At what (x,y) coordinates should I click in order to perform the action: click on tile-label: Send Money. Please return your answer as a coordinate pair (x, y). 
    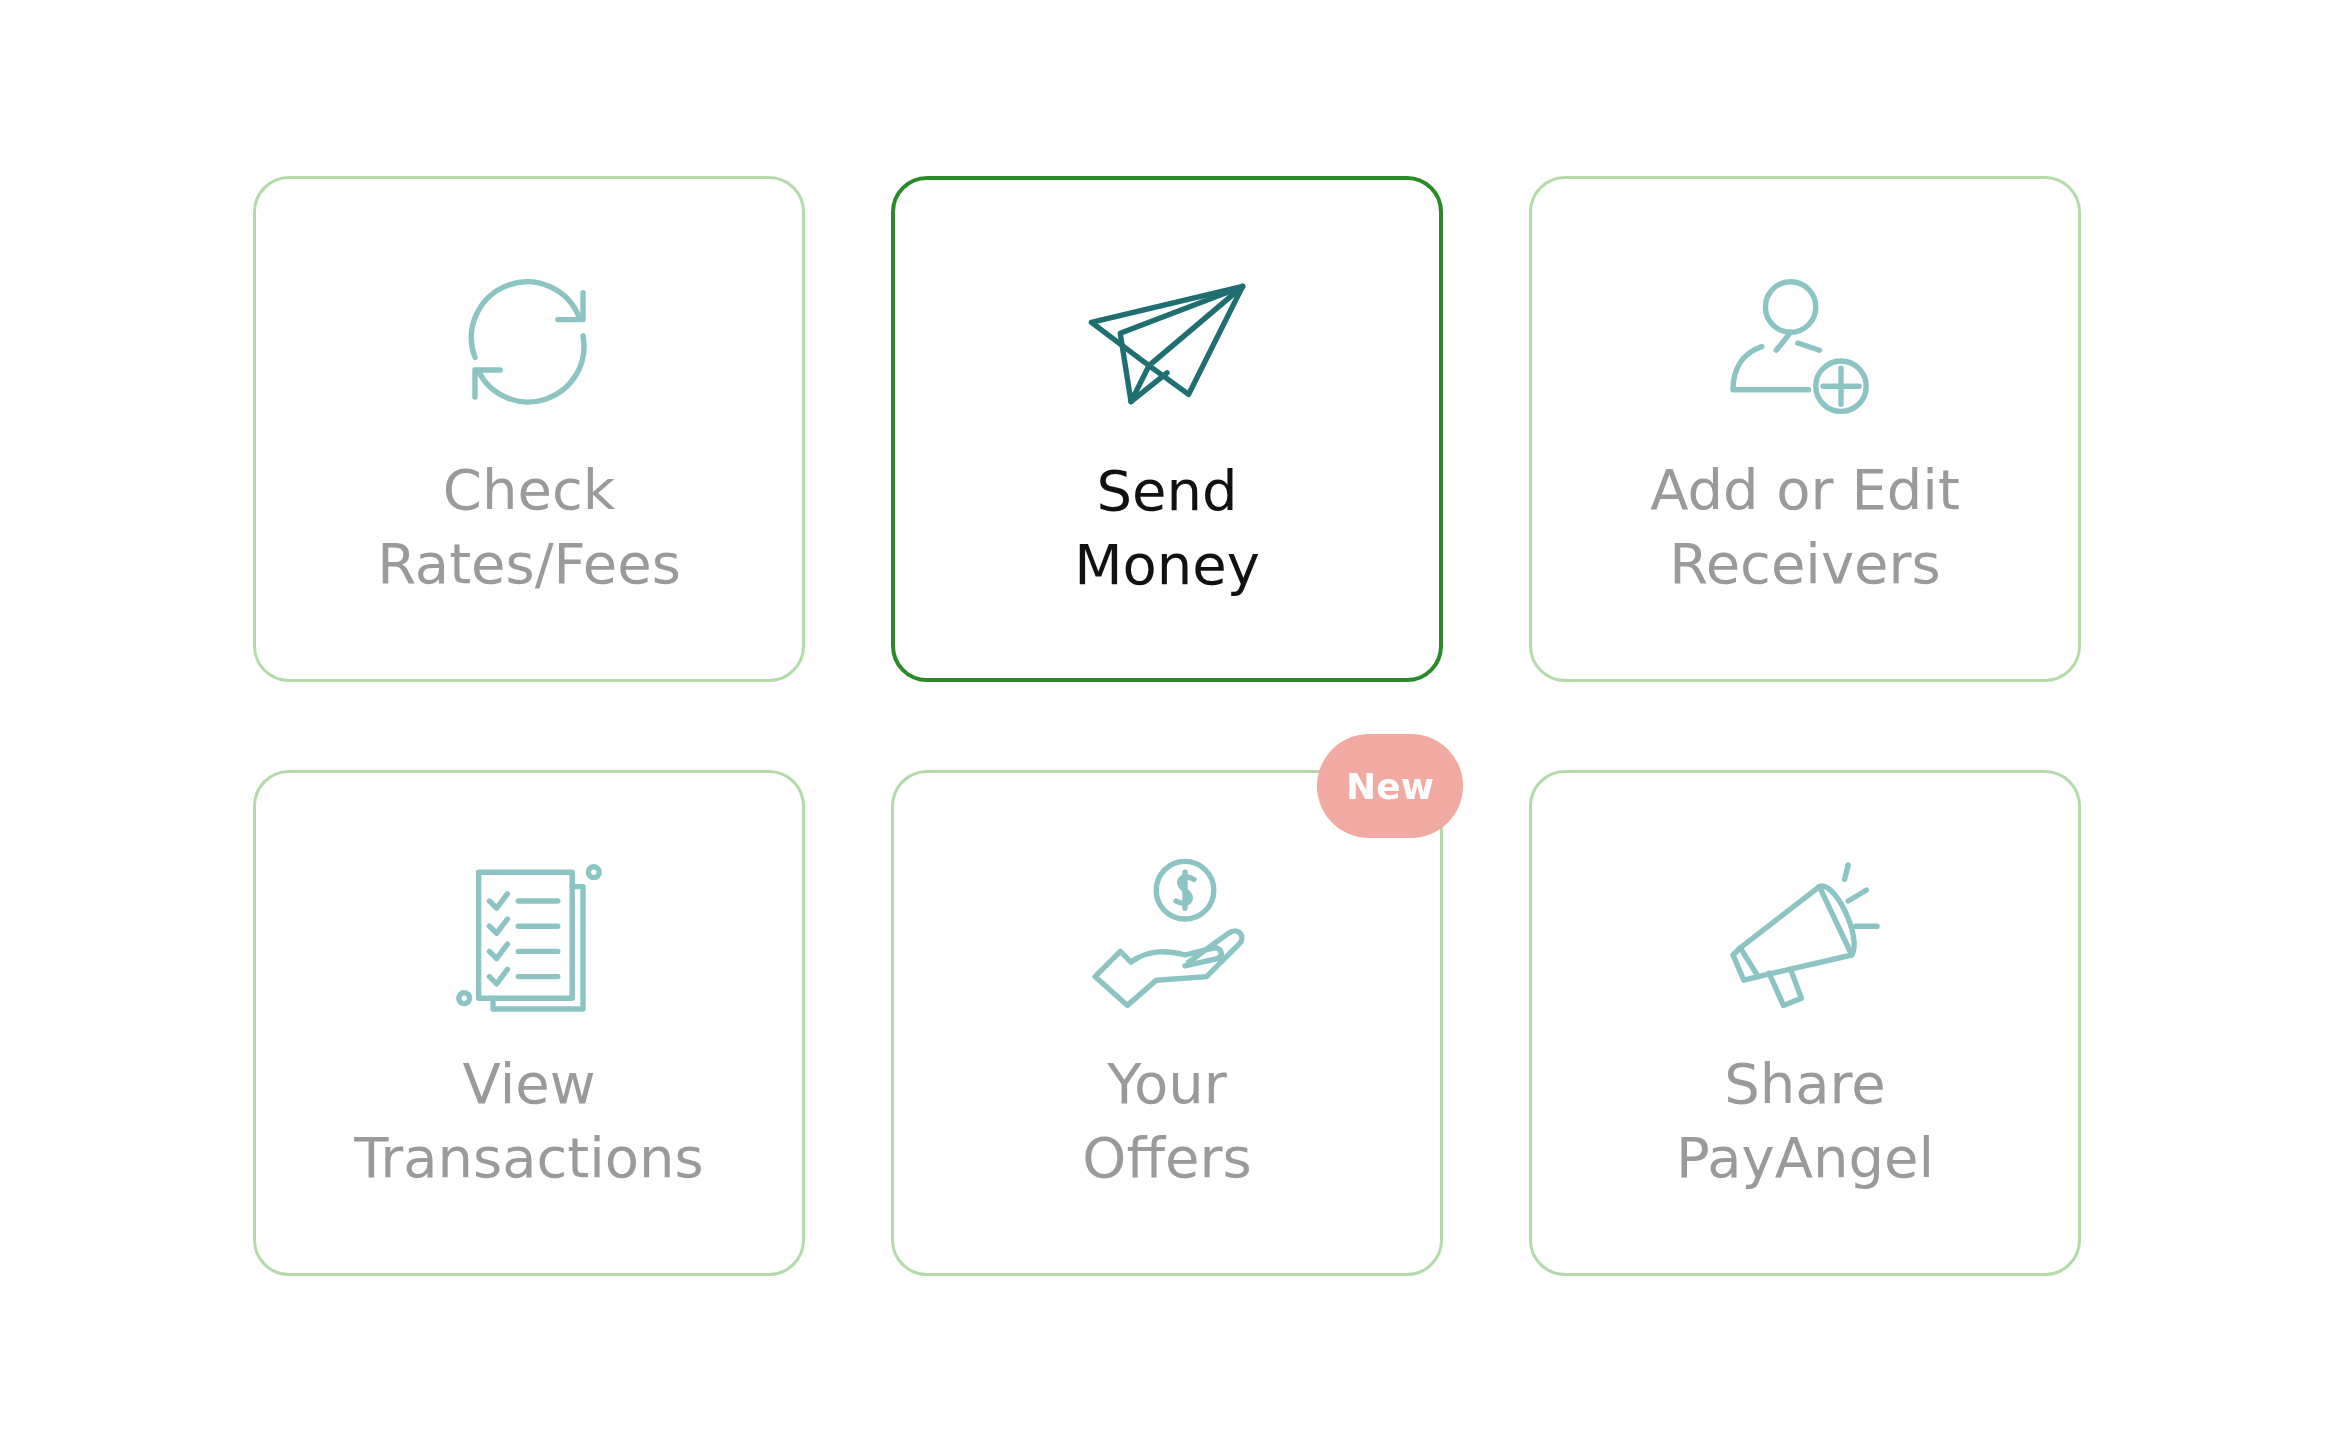
    Looking at the image, I should click on (1167, 528).